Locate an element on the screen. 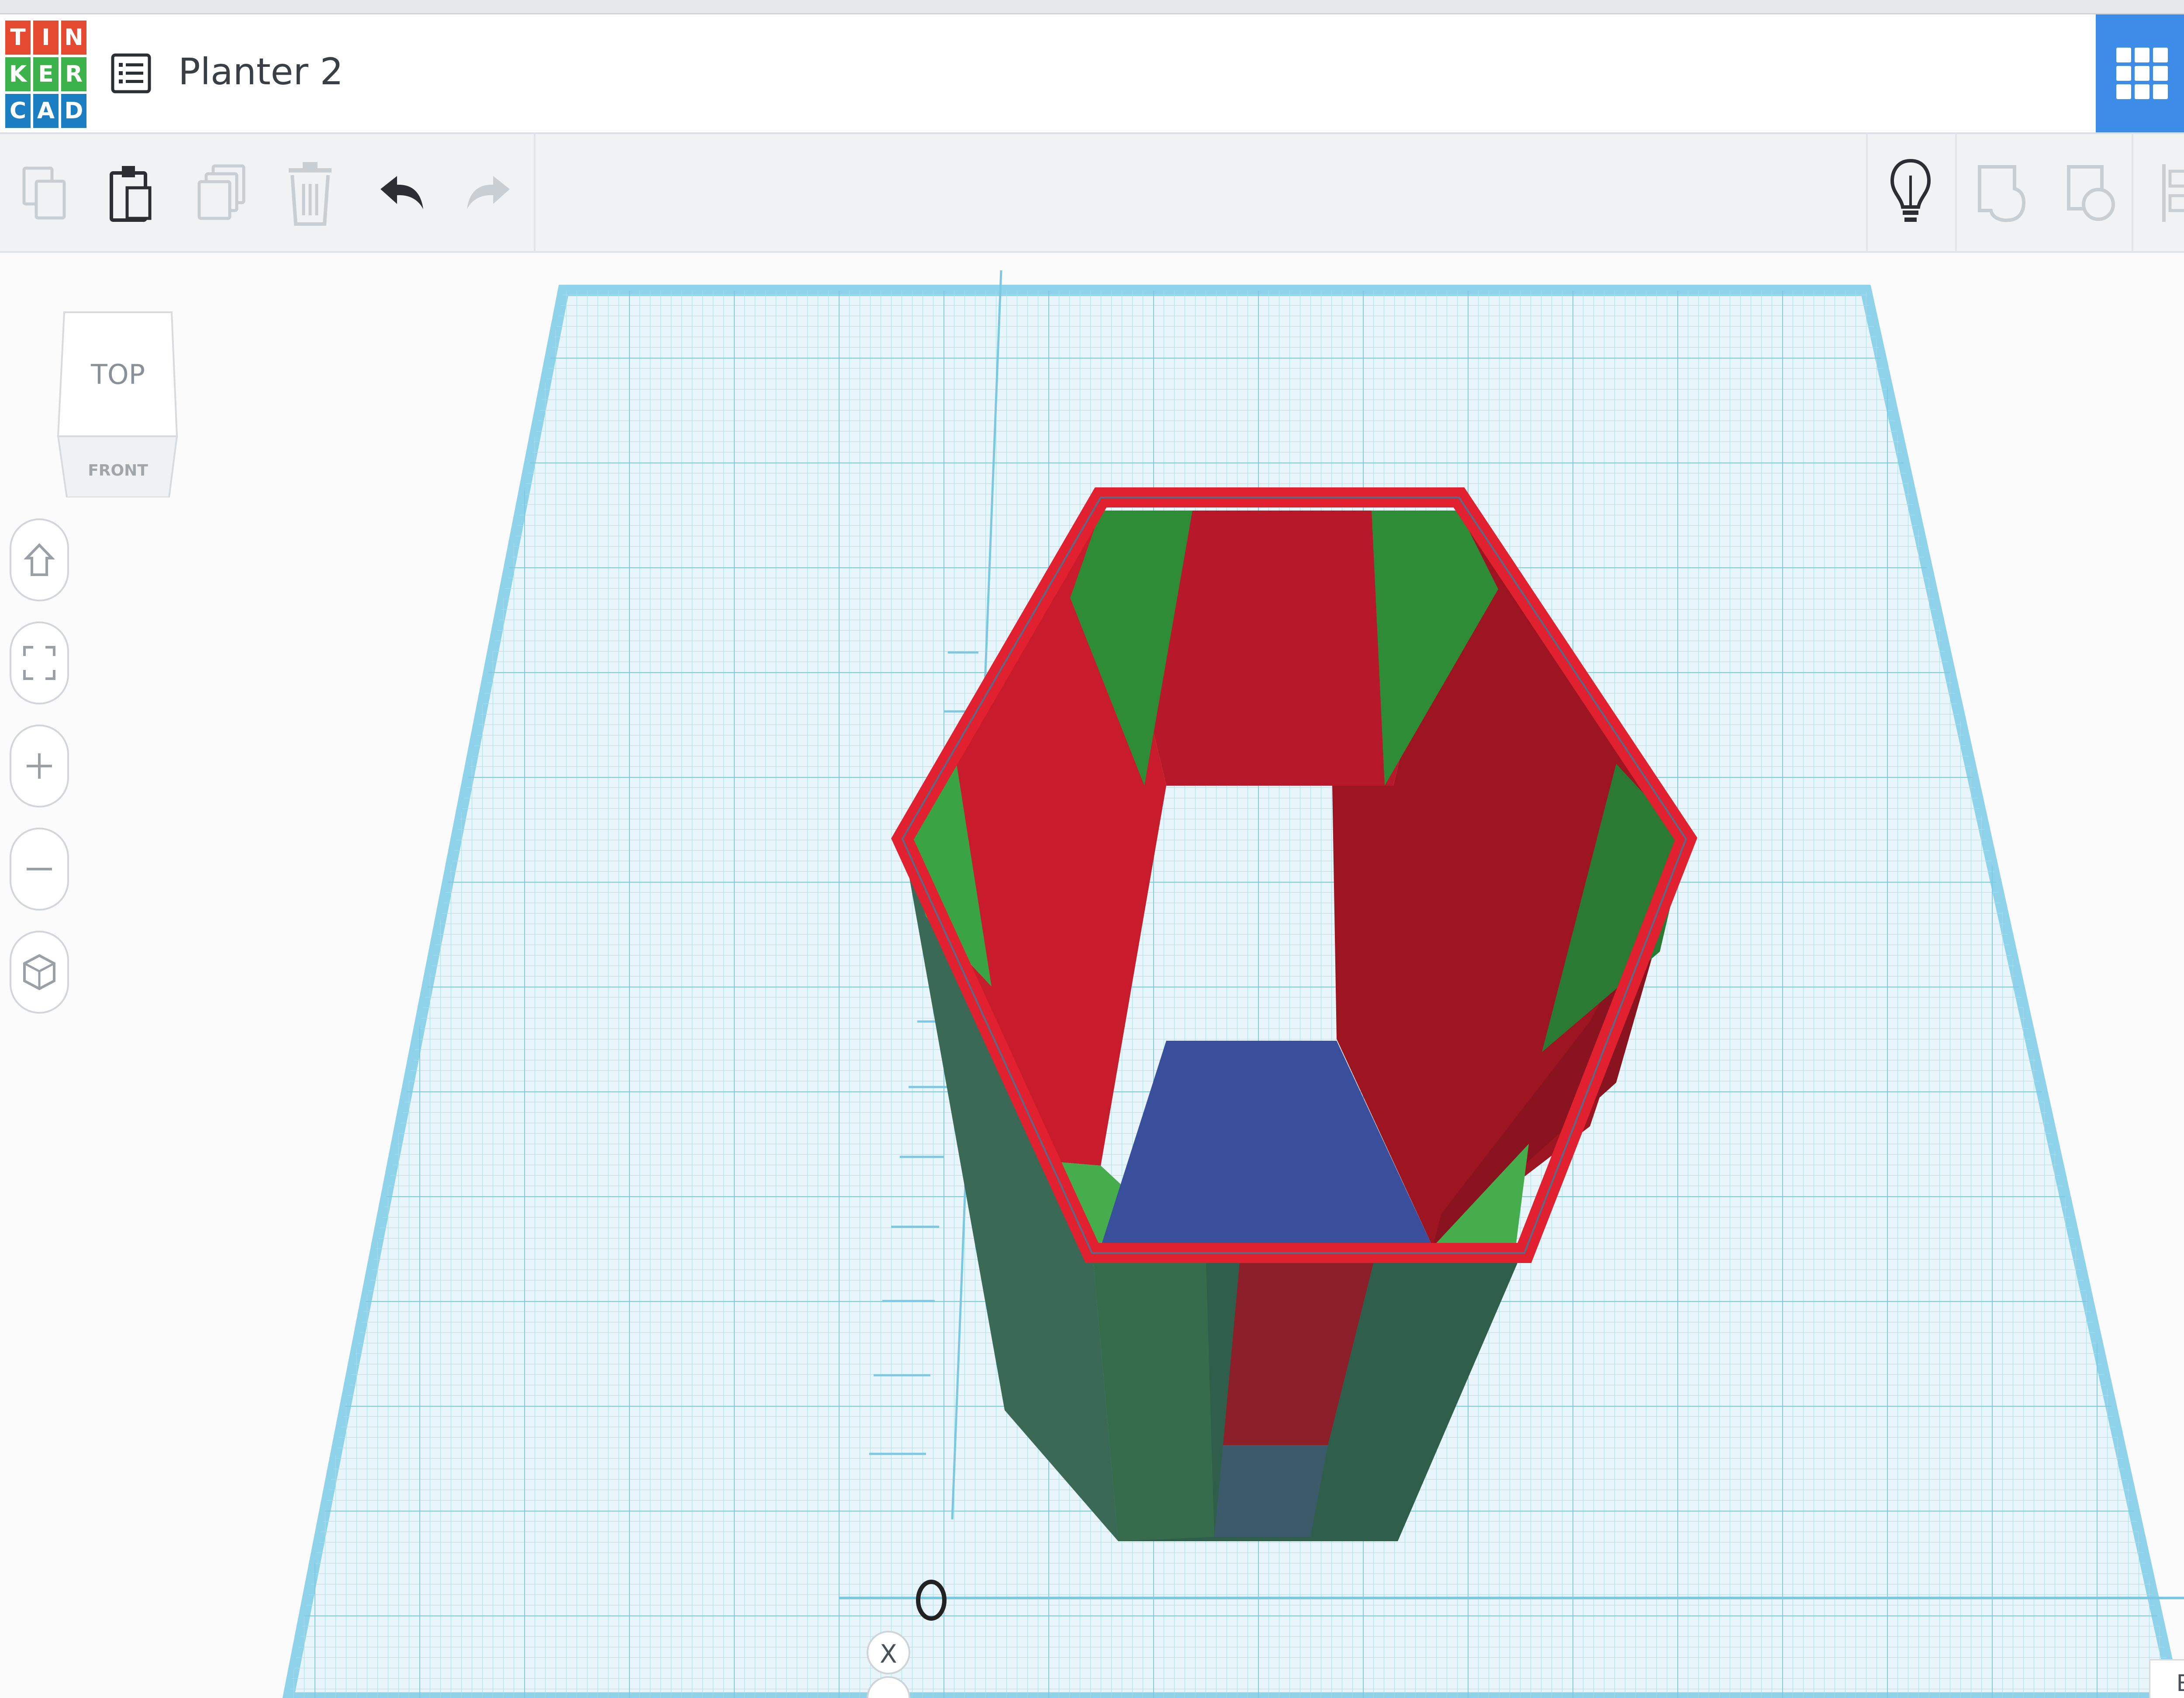 Image resolution: width=2184 pixels, height=1698 pixels. planter-outer-stripe-blue is located at coordinates (1271, 1491).